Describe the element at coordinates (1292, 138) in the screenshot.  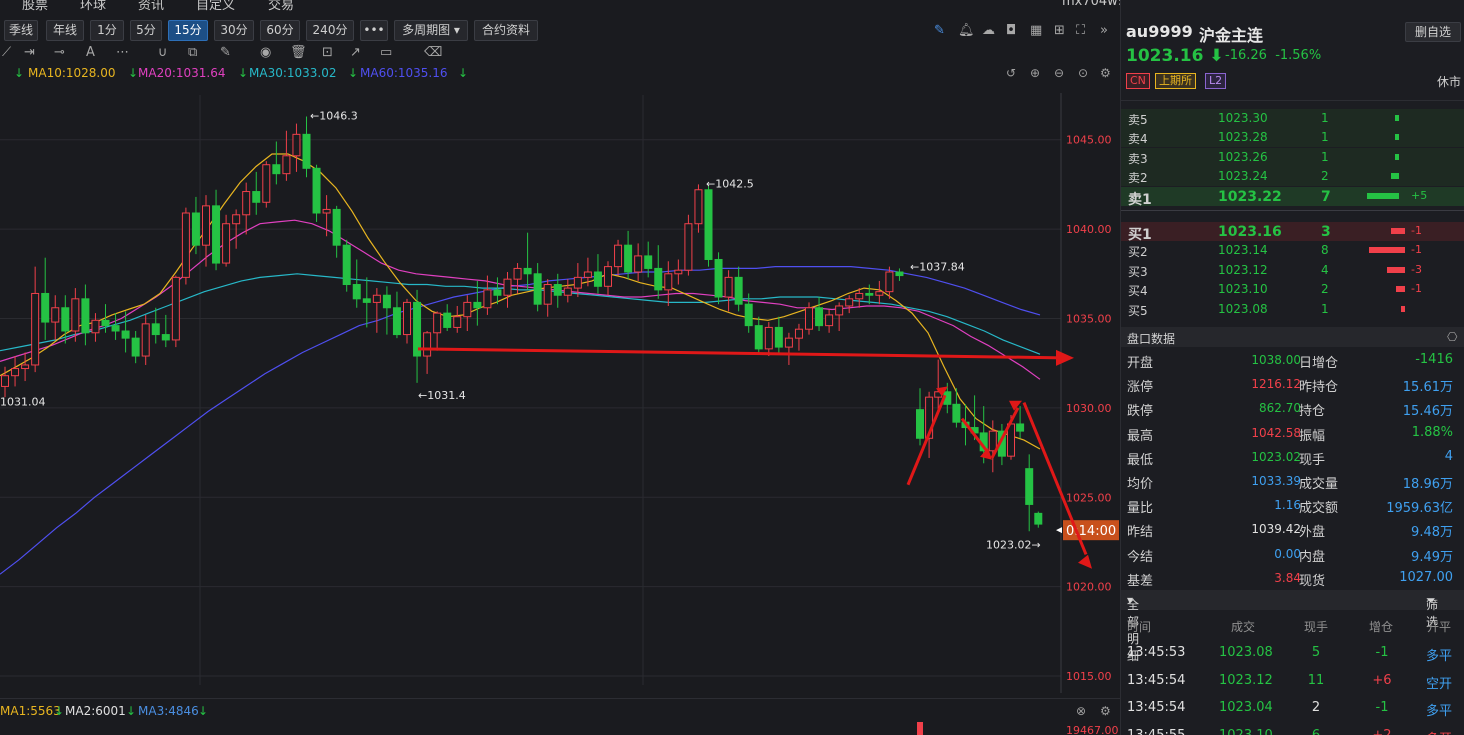
I see `ask-row: 卖4 1023.28 1` at that location.